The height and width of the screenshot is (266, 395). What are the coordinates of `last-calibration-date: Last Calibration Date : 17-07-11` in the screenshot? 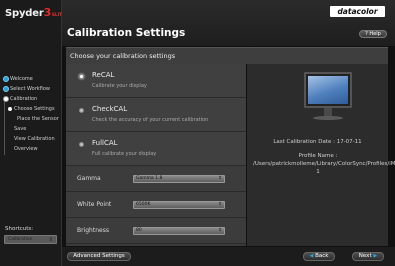 It's located at (317, 142).